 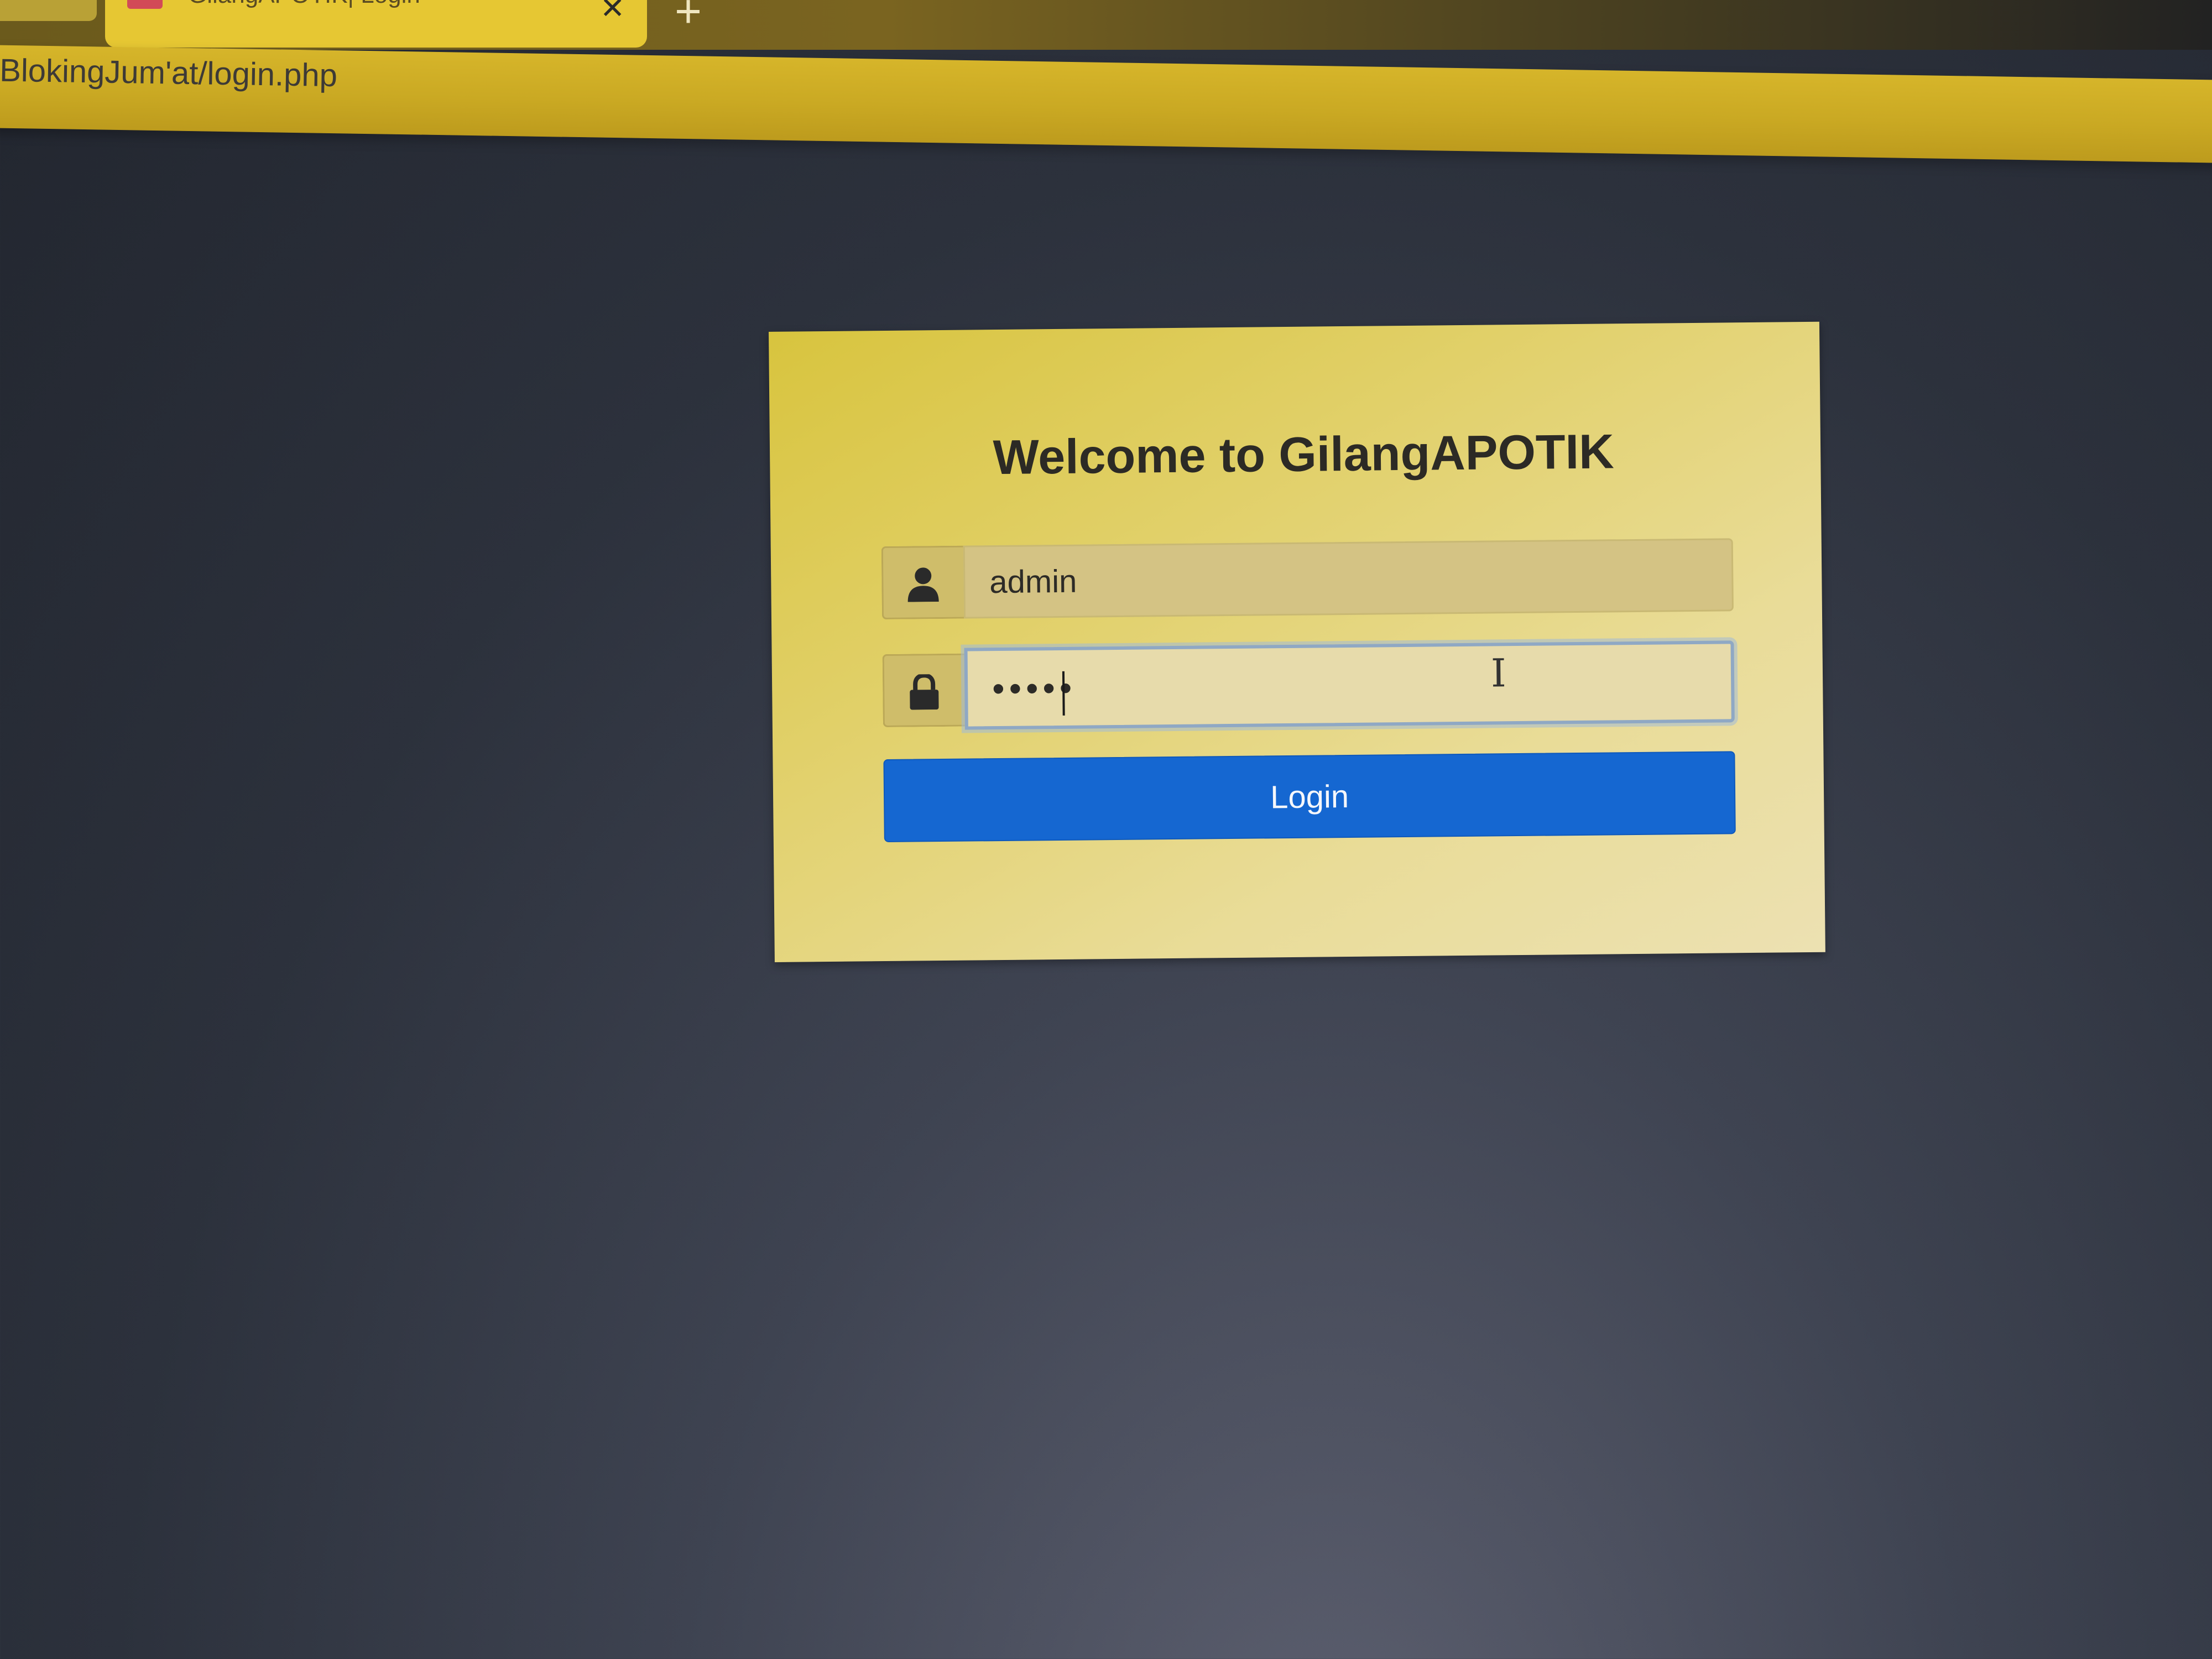 What do you see at coordinates (1106, 25) in the screenshot?
I see `browser-tab-strip: GilangAPOTIK| Login ✕ +` at bounding box center [1106, 25].